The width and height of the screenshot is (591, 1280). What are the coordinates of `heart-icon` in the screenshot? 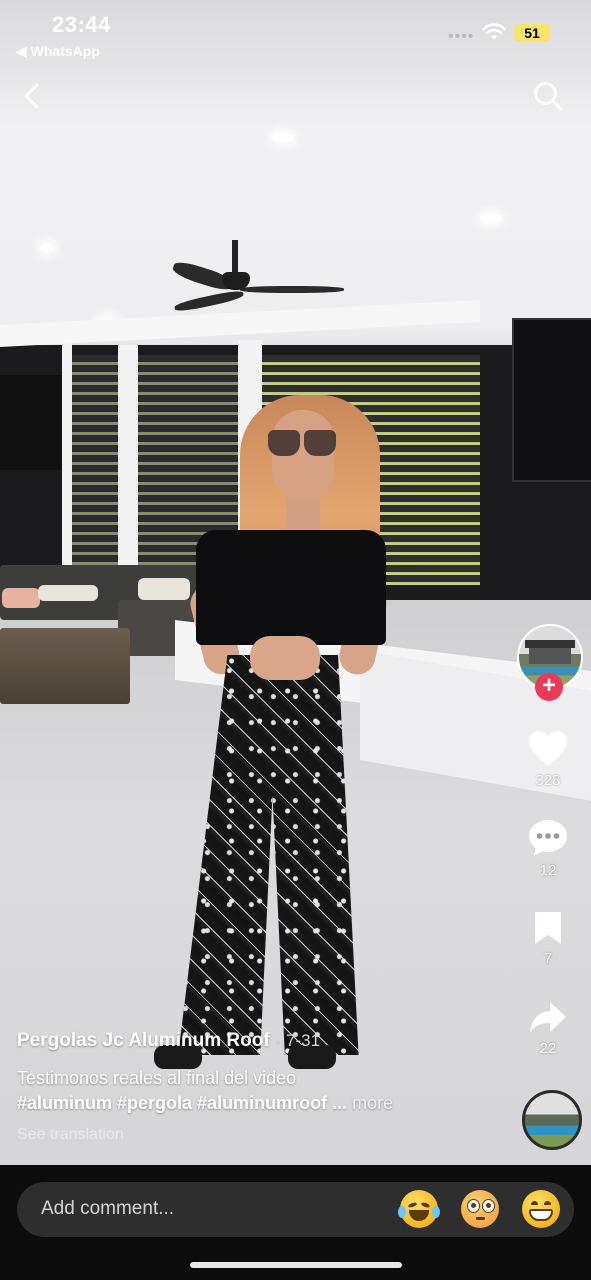 It's located at (548, 748).